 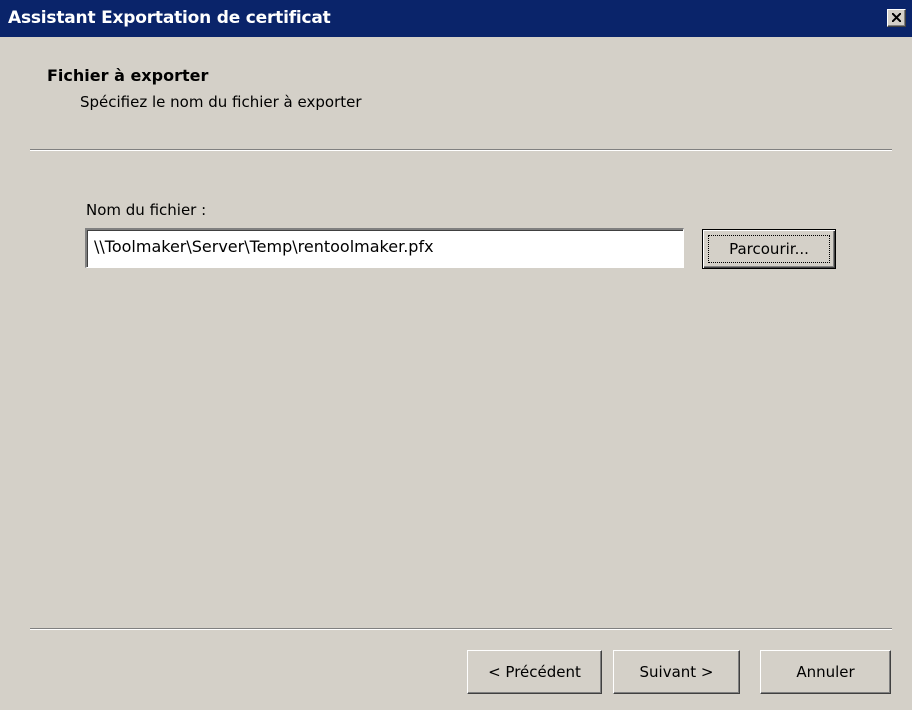 What do you see at coordinates (128, 75) in the screenshot?
I see `section-title: Fichier à exporter` at bounding box center [128, 75].